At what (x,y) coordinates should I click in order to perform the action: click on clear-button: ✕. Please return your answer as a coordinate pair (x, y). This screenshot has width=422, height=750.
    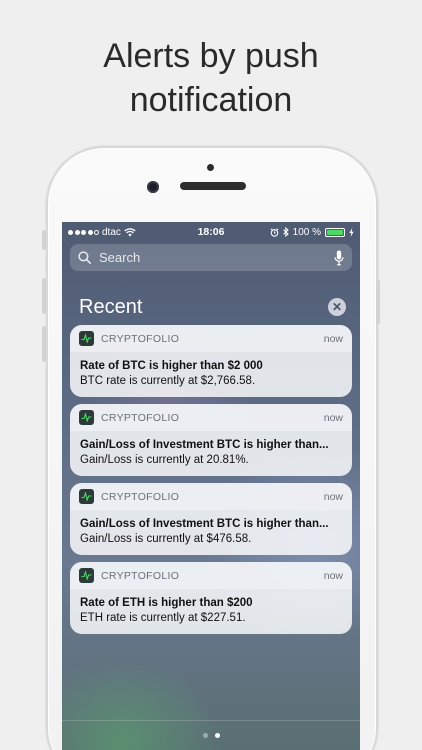
    Looking at the image, I should click on (337, 307).